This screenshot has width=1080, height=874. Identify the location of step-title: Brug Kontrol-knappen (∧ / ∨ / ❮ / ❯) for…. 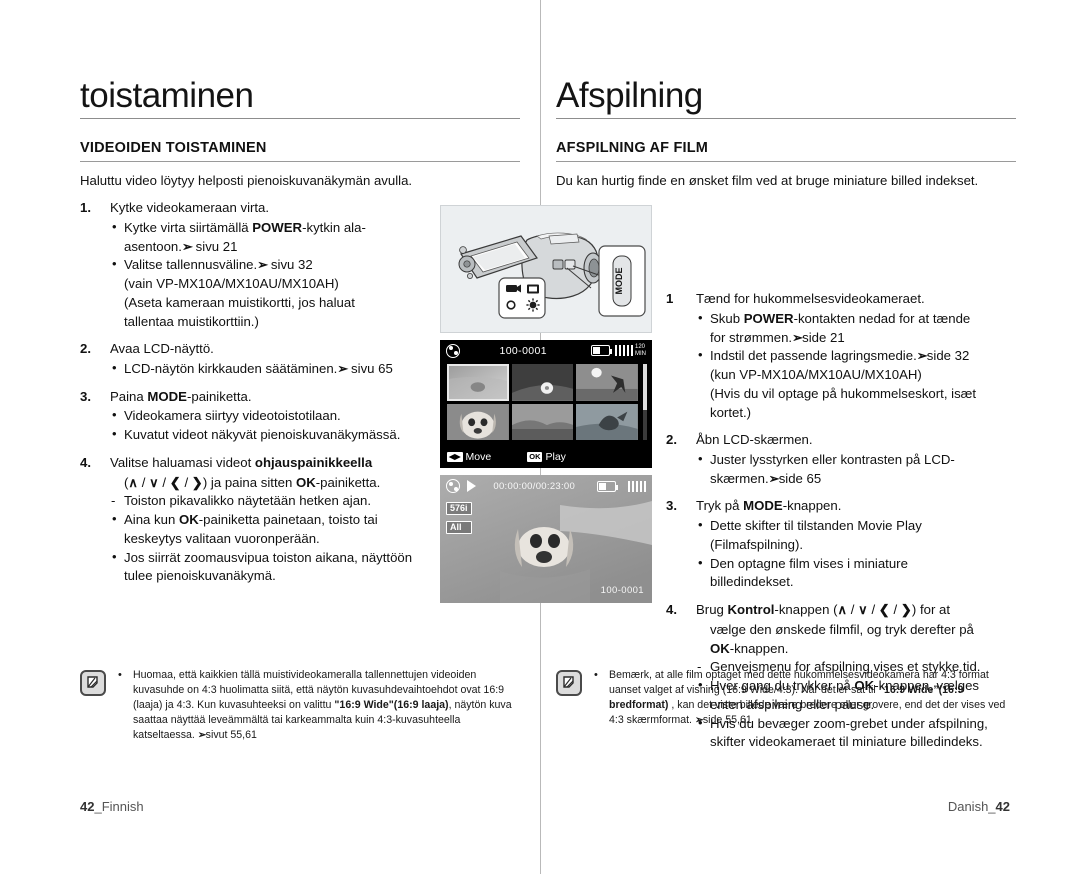
(823, 610).